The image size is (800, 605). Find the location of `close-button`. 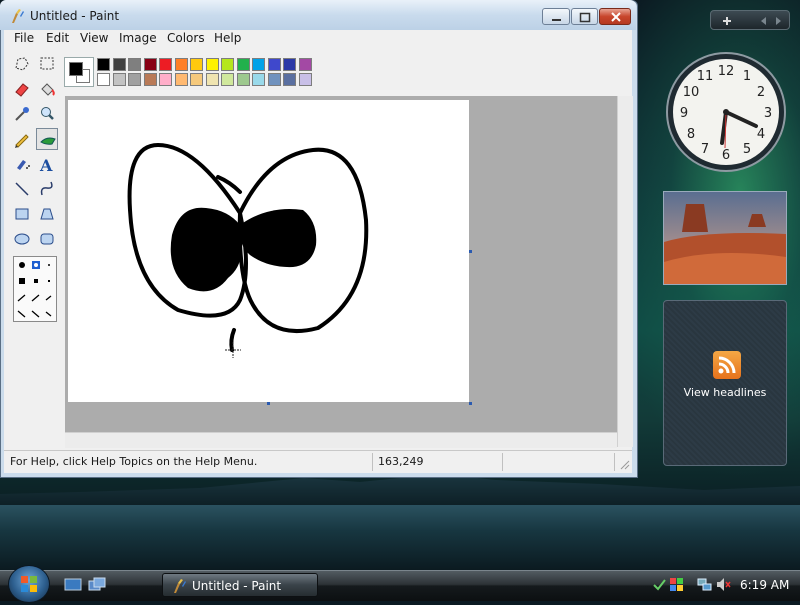

close-button is located at coordinates (615, 16).